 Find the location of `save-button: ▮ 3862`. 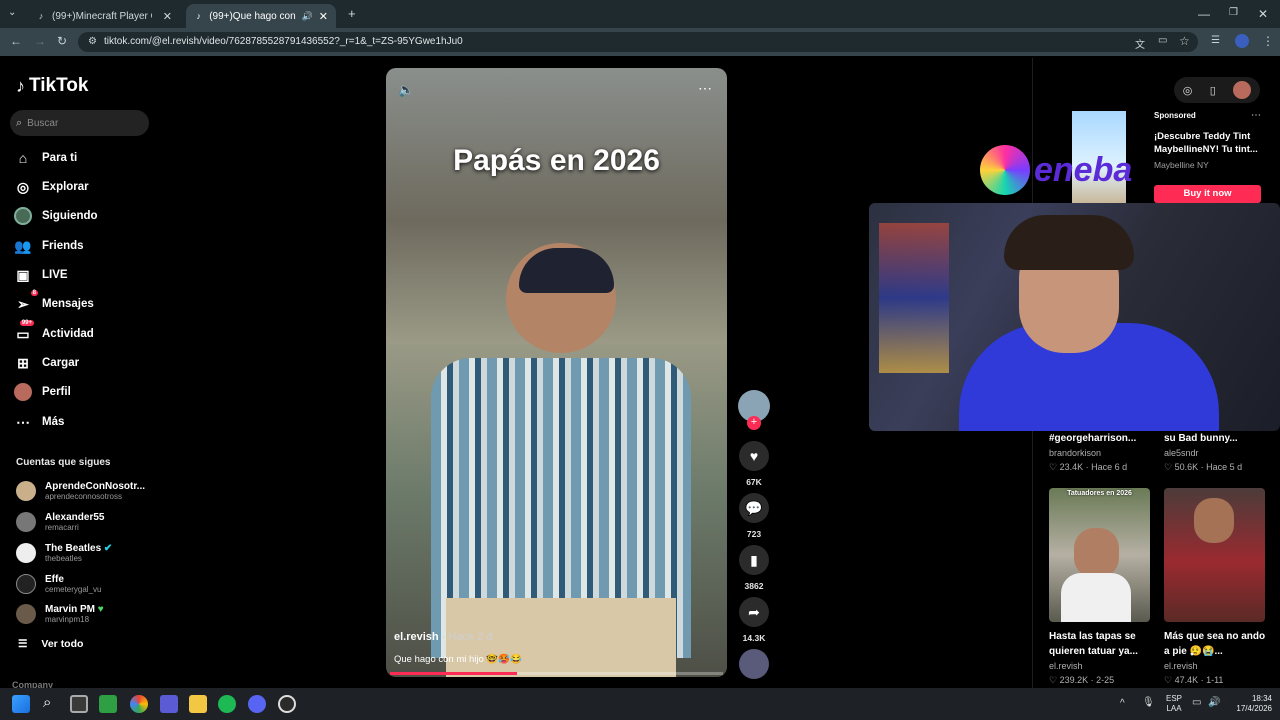

save-button: ▮ 3862 is located at coordinates (754, 568).